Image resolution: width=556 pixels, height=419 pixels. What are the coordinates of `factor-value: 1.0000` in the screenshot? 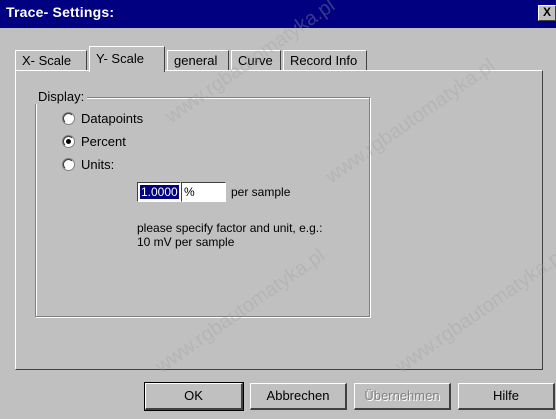 It's located at (159, 192).